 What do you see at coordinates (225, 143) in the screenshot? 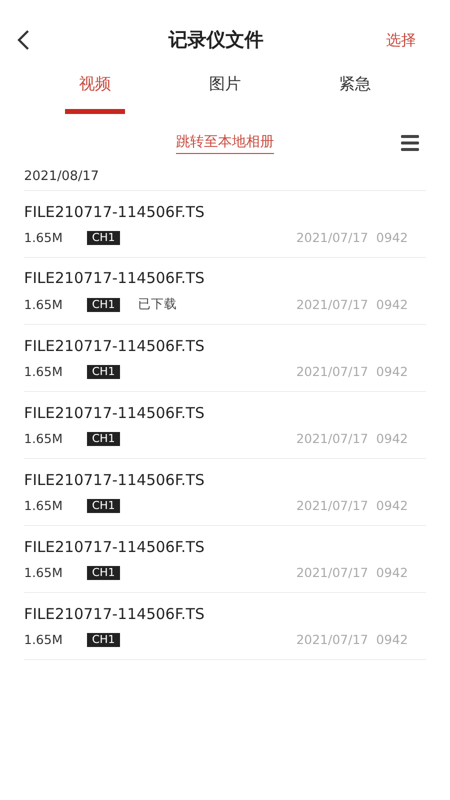
I see `album-link: 跳转至本地相册` at bounding box center [225, 143].